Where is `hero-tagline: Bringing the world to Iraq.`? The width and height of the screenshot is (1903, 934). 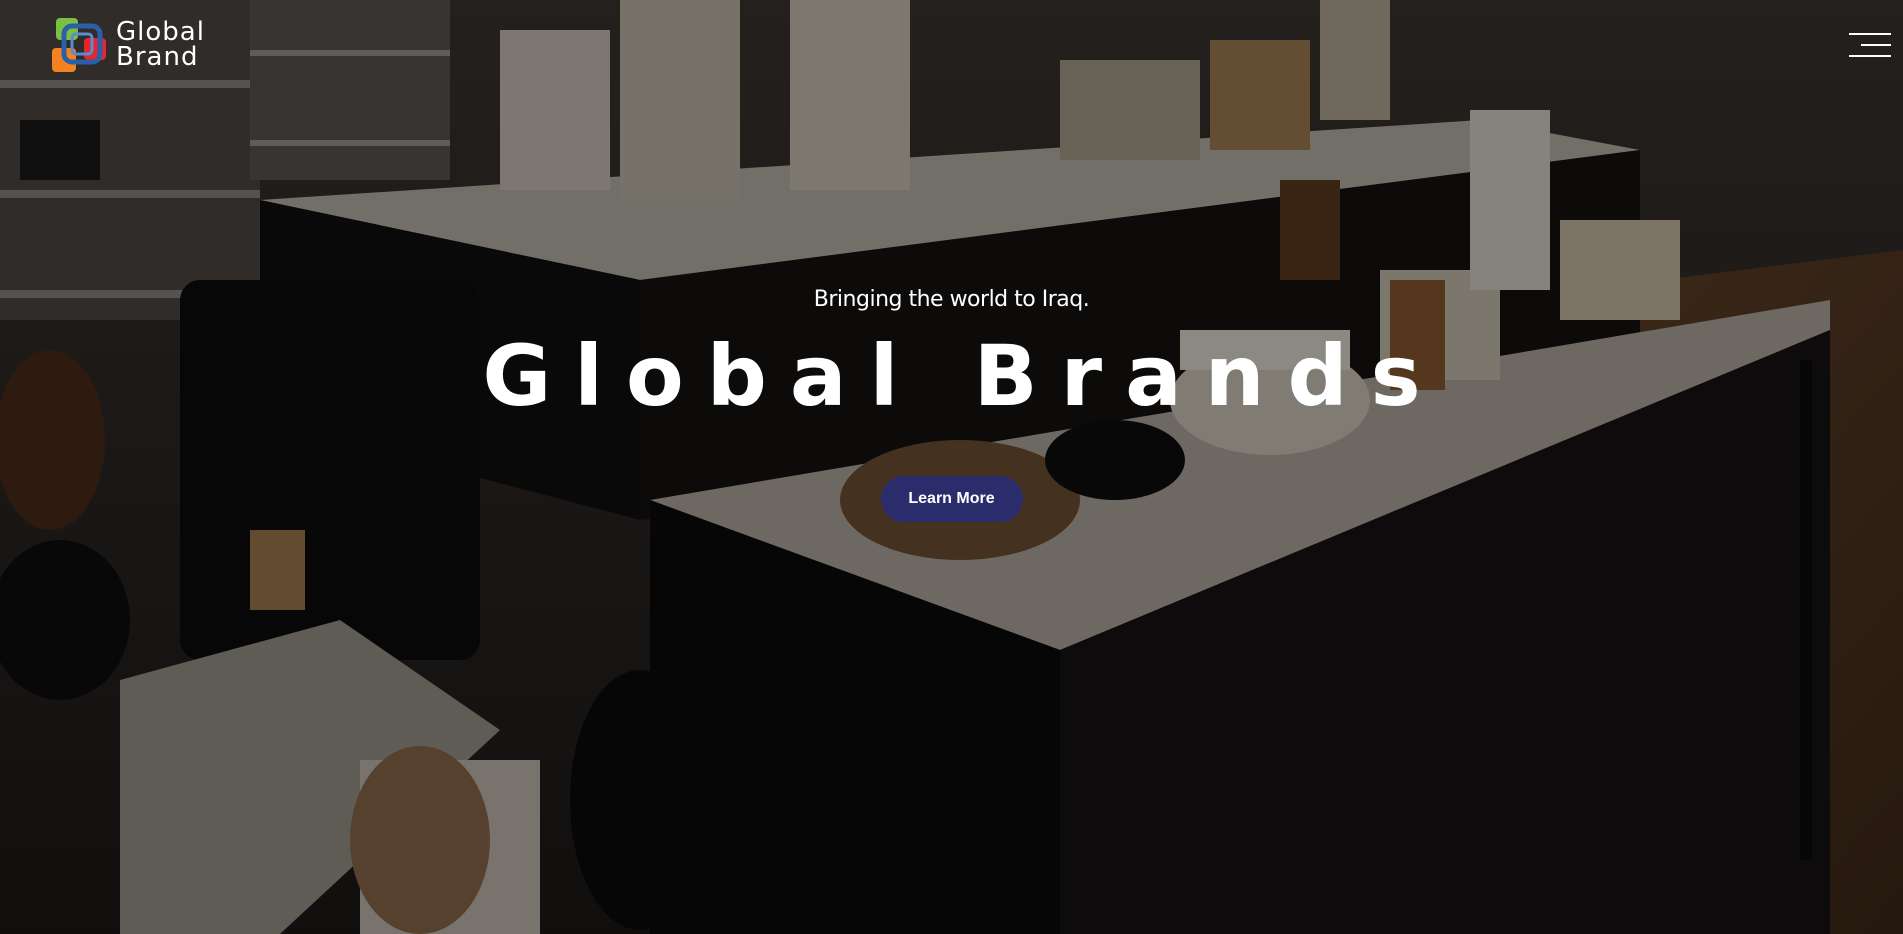
hero-tagline: Bringing the world to Iraq. is located at coordinates (951, 299).